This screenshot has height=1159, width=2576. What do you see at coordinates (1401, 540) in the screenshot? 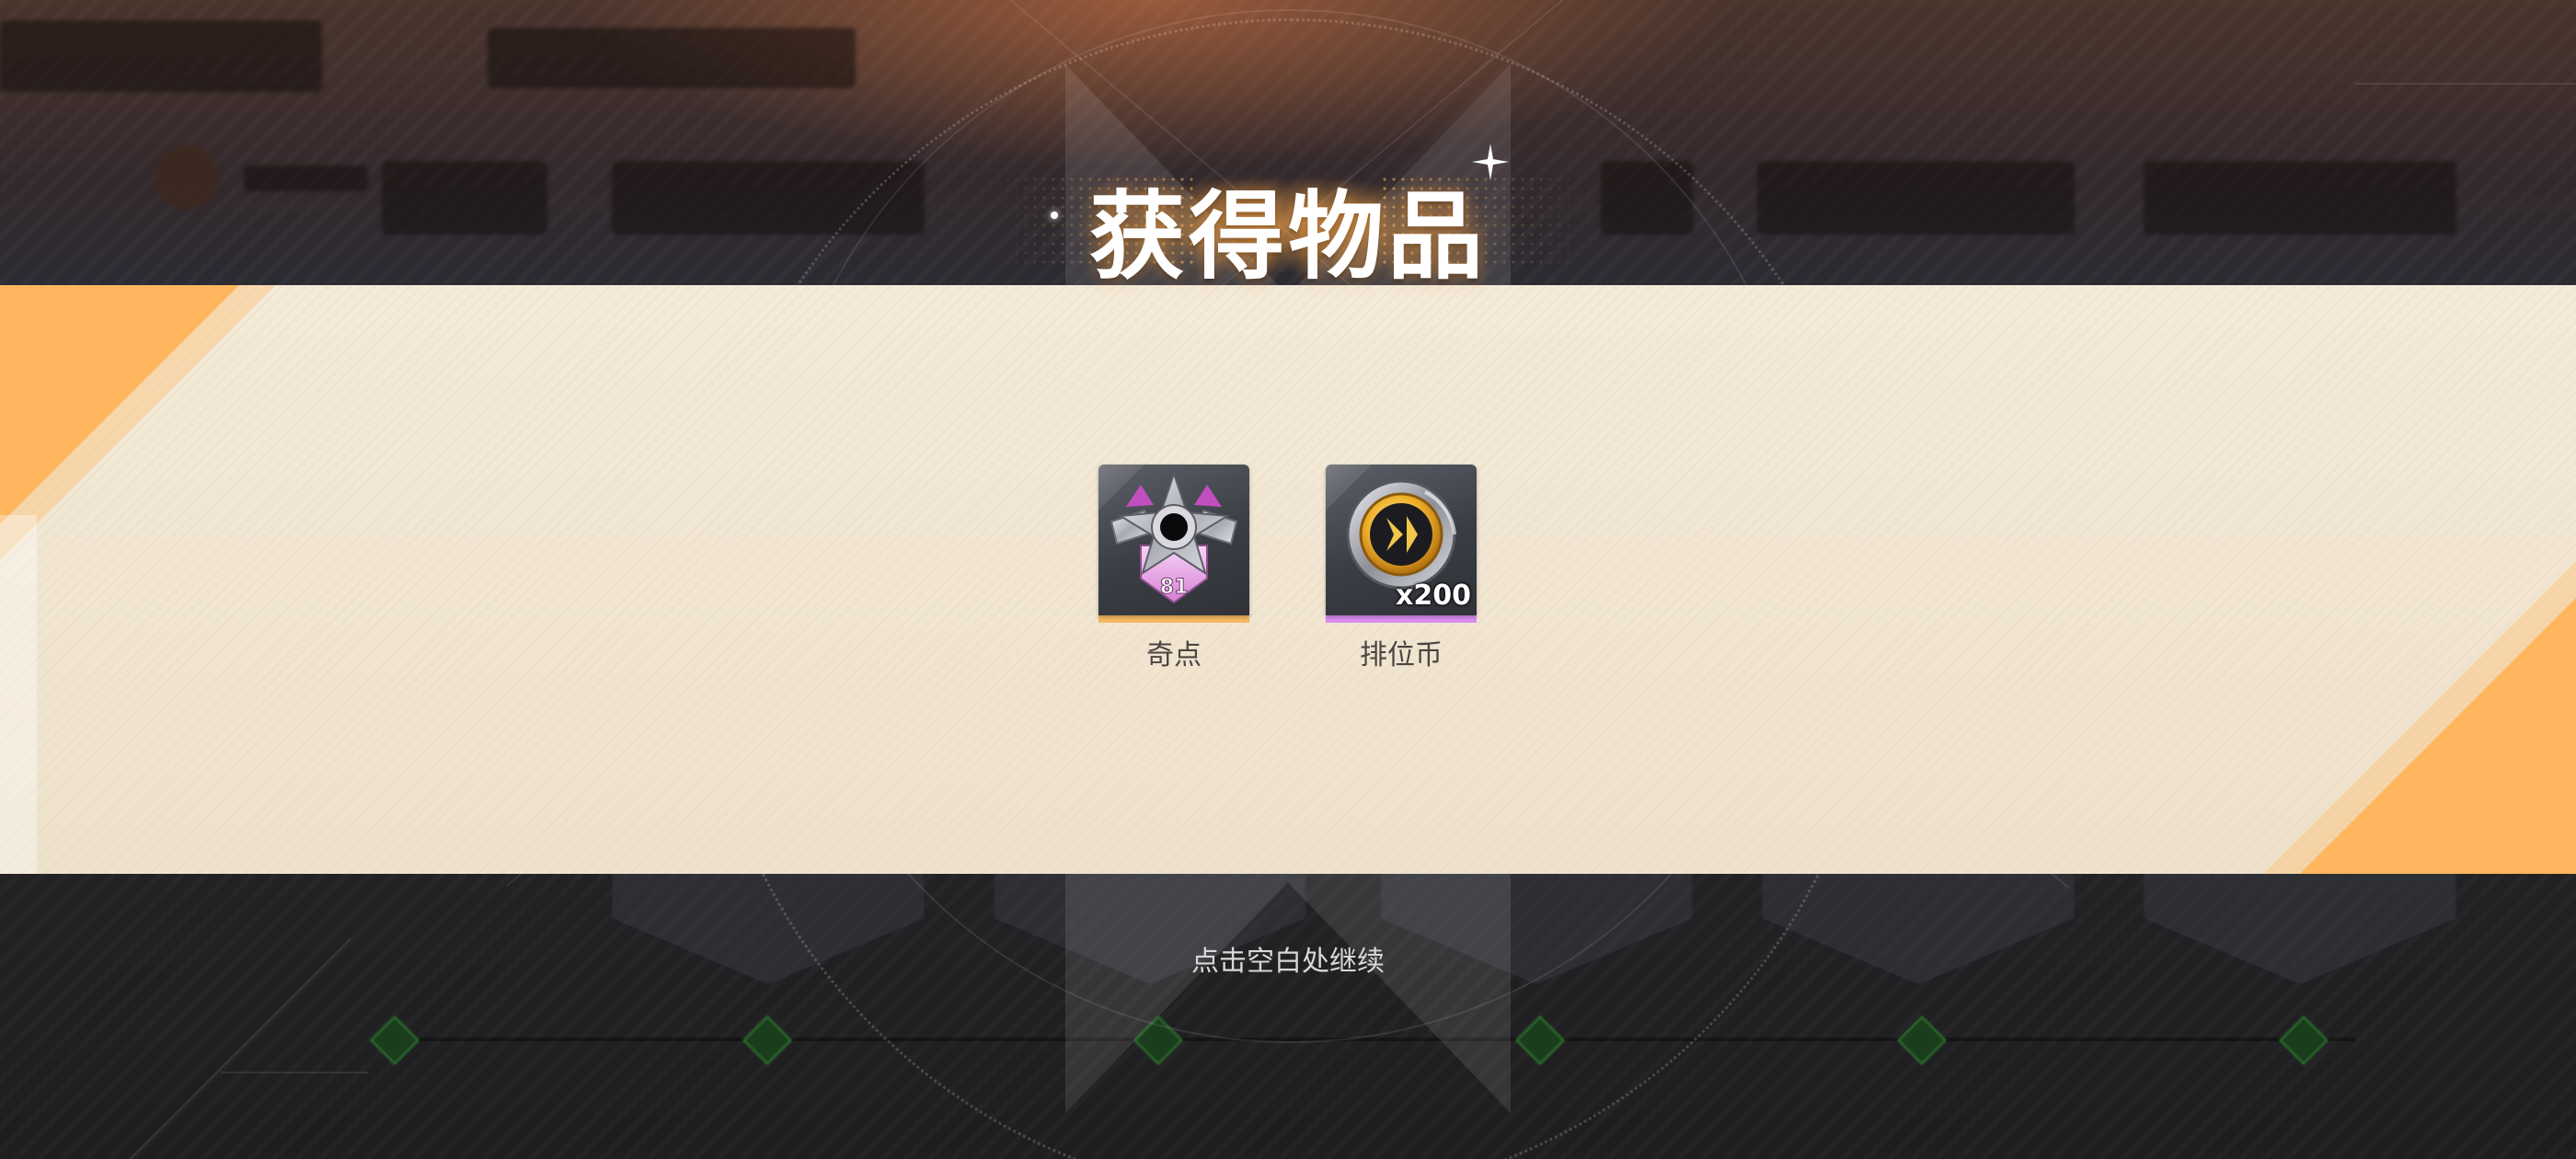
I see `item-icon-frame: x200` at bounding box center [1401, 540].